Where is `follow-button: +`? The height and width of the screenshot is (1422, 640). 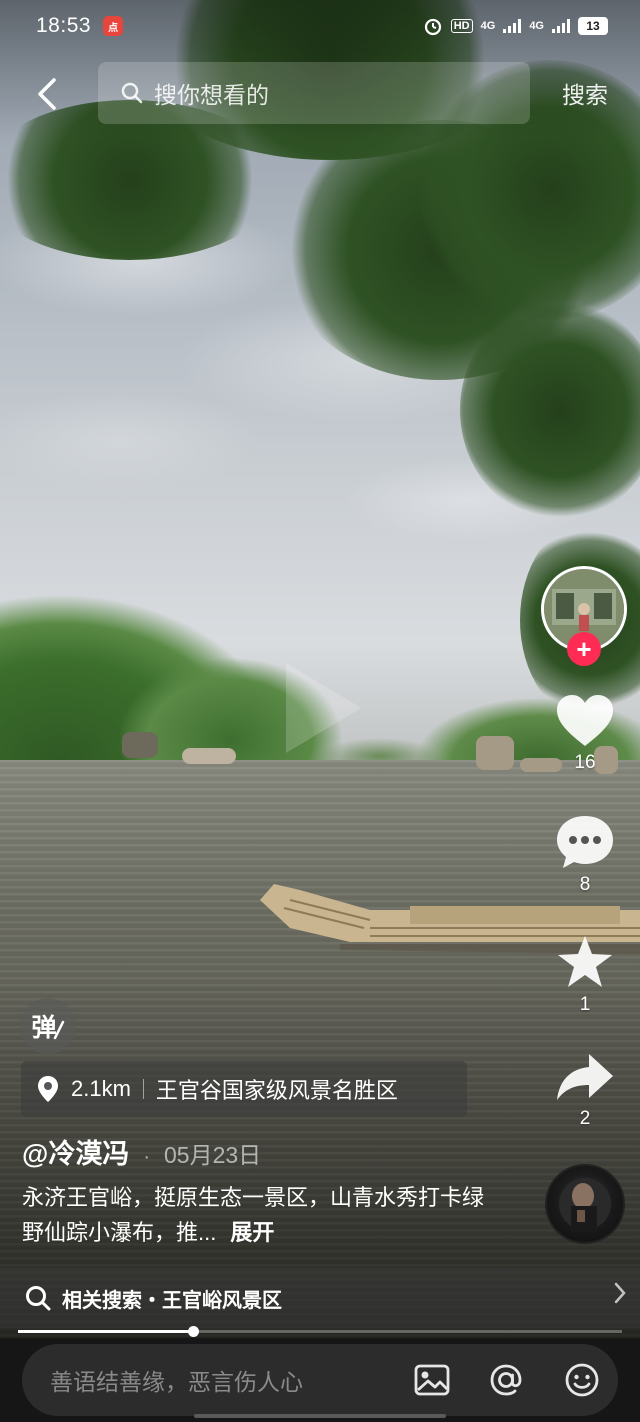
follow-button: + is located at coordinates (584, 649).